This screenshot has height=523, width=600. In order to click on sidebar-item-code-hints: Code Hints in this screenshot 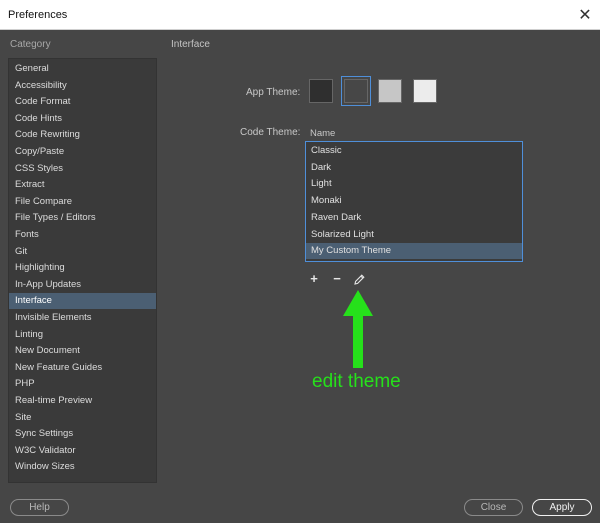, I will do `click(82, 119)`.